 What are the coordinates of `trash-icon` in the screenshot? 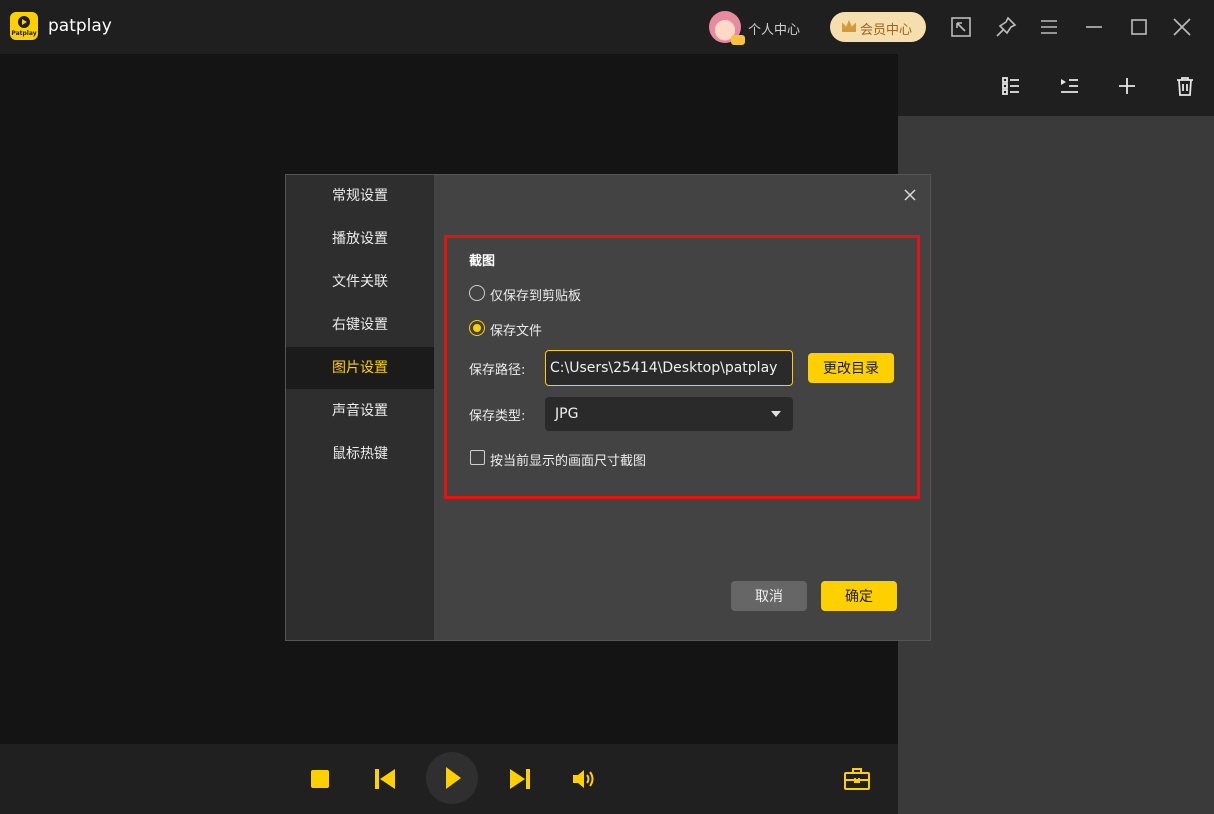 It's located at (1185, 86).